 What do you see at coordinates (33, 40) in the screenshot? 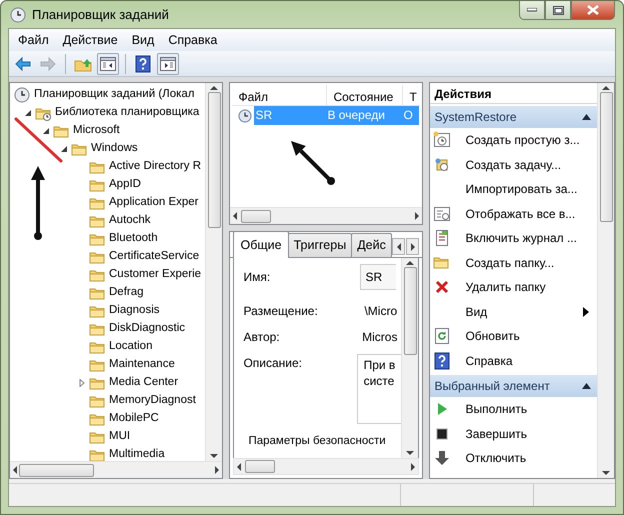
I see `menu-item: Файл` at bounding box center [33, 40].